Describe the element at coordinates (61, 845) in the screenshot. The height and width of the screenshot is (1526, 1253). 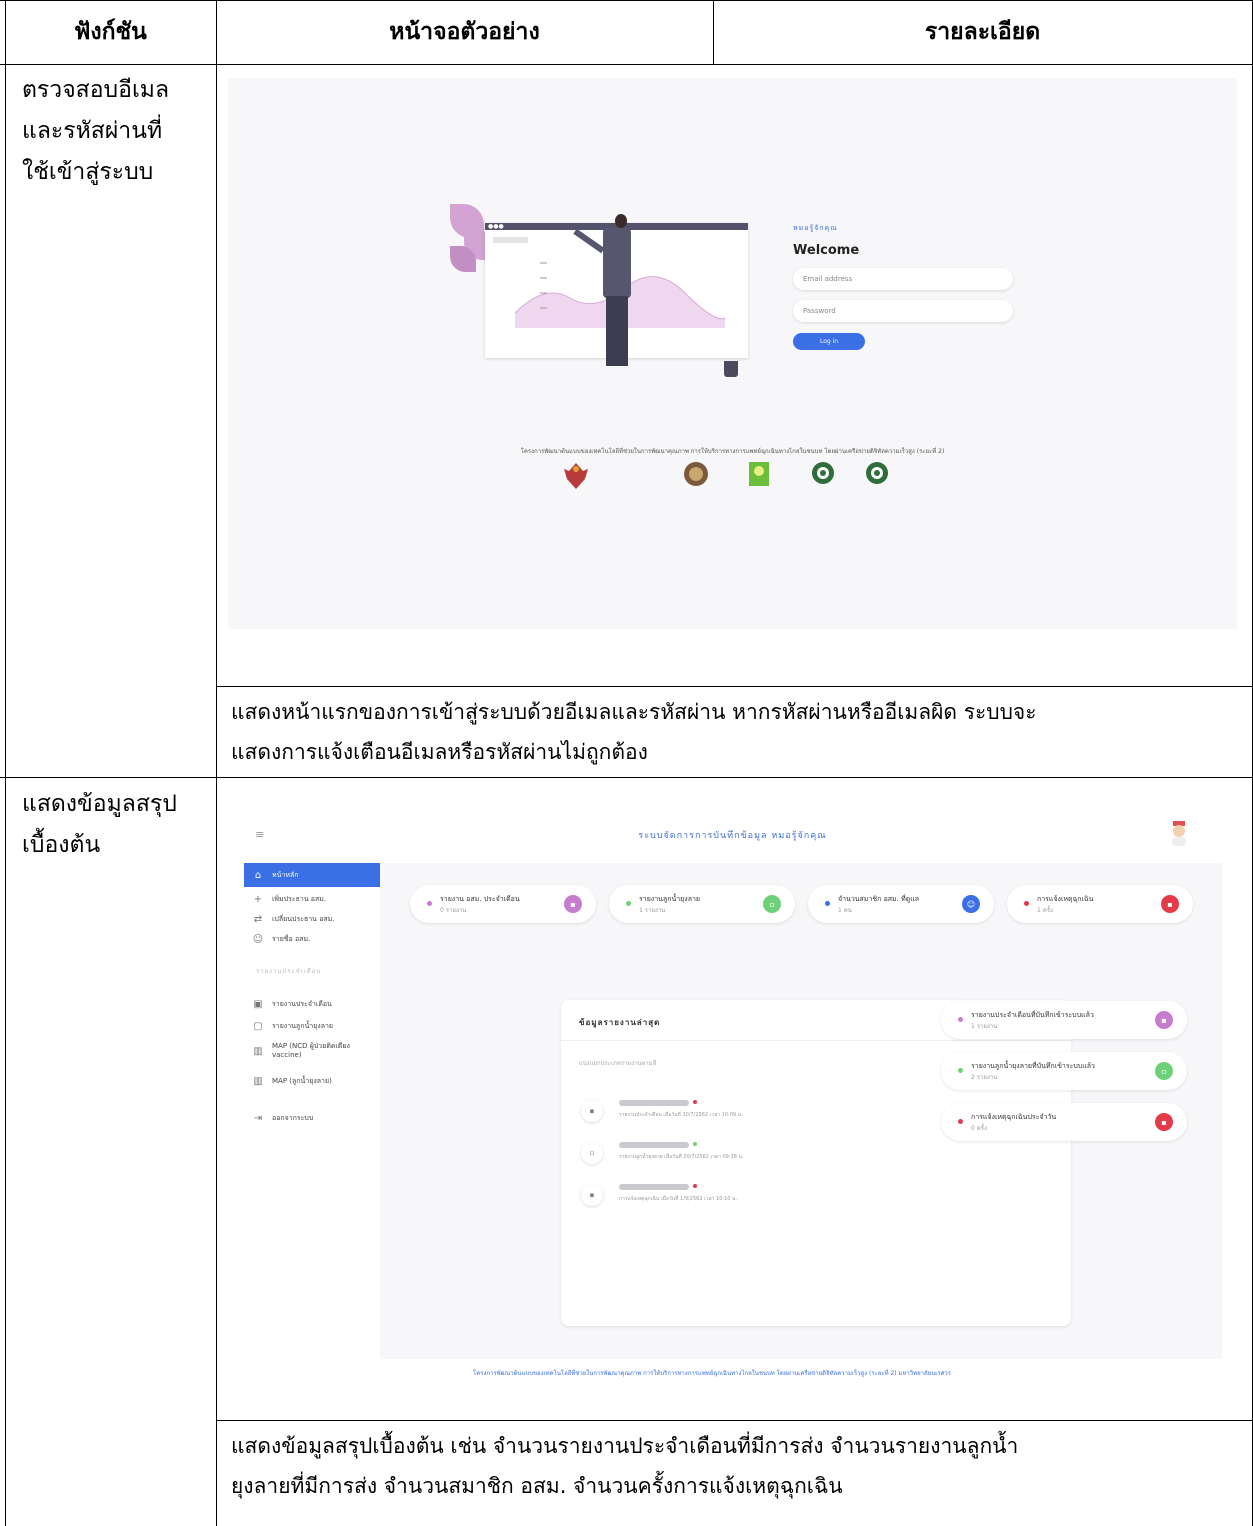
I see `row2-function-line: เบื้องต้น` at that location.